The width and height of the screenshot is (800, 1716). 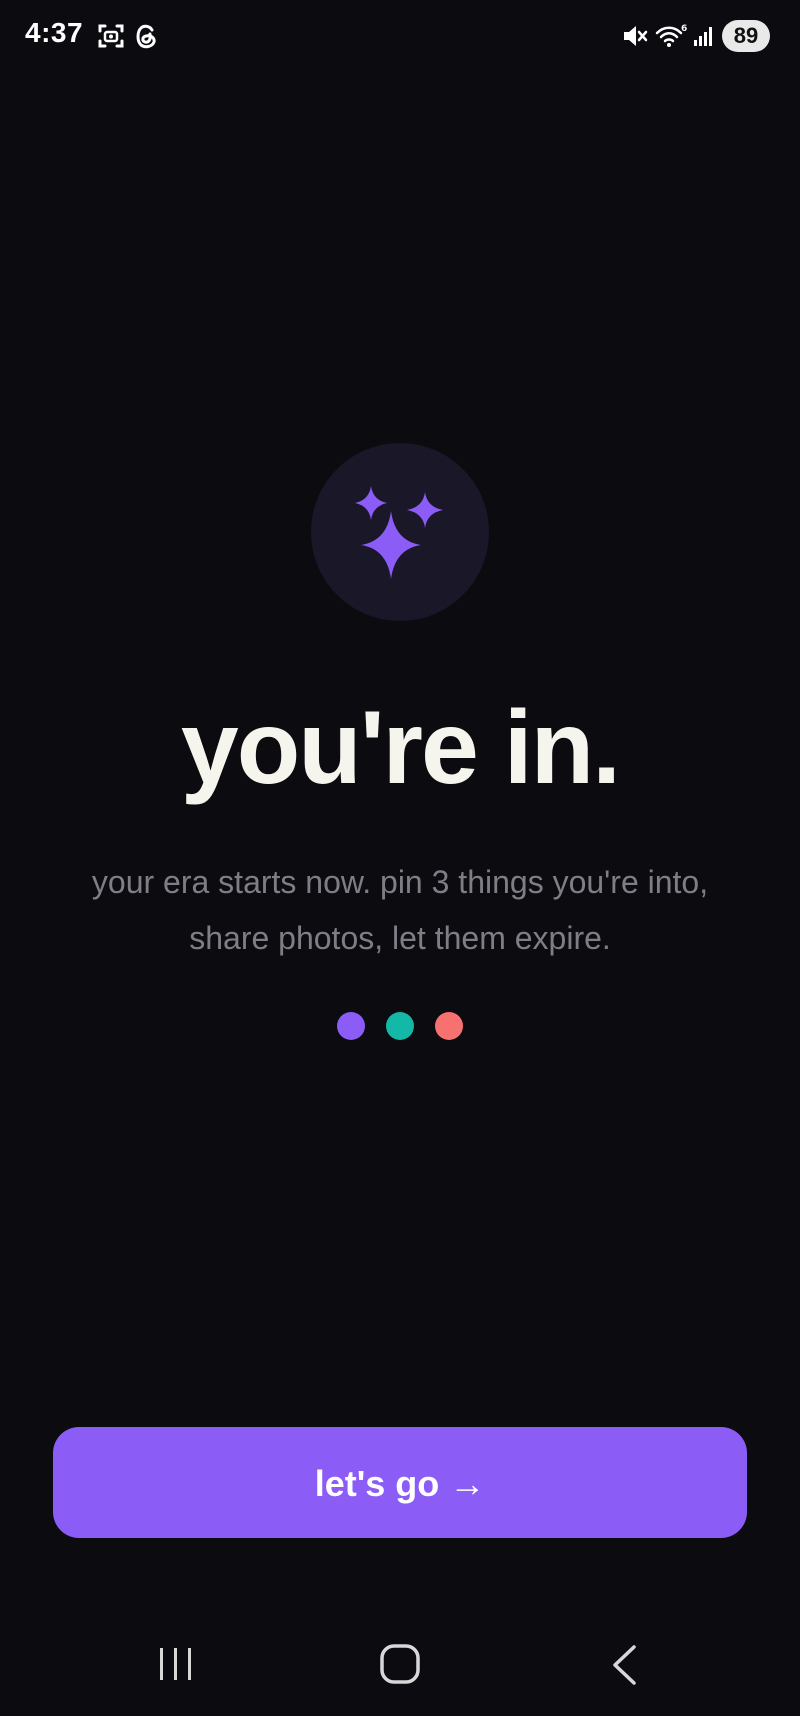 What do you see at coordinates (684, 29) in the screenshot?
I see `svg-text: 6` at bounding box center [684, 29].